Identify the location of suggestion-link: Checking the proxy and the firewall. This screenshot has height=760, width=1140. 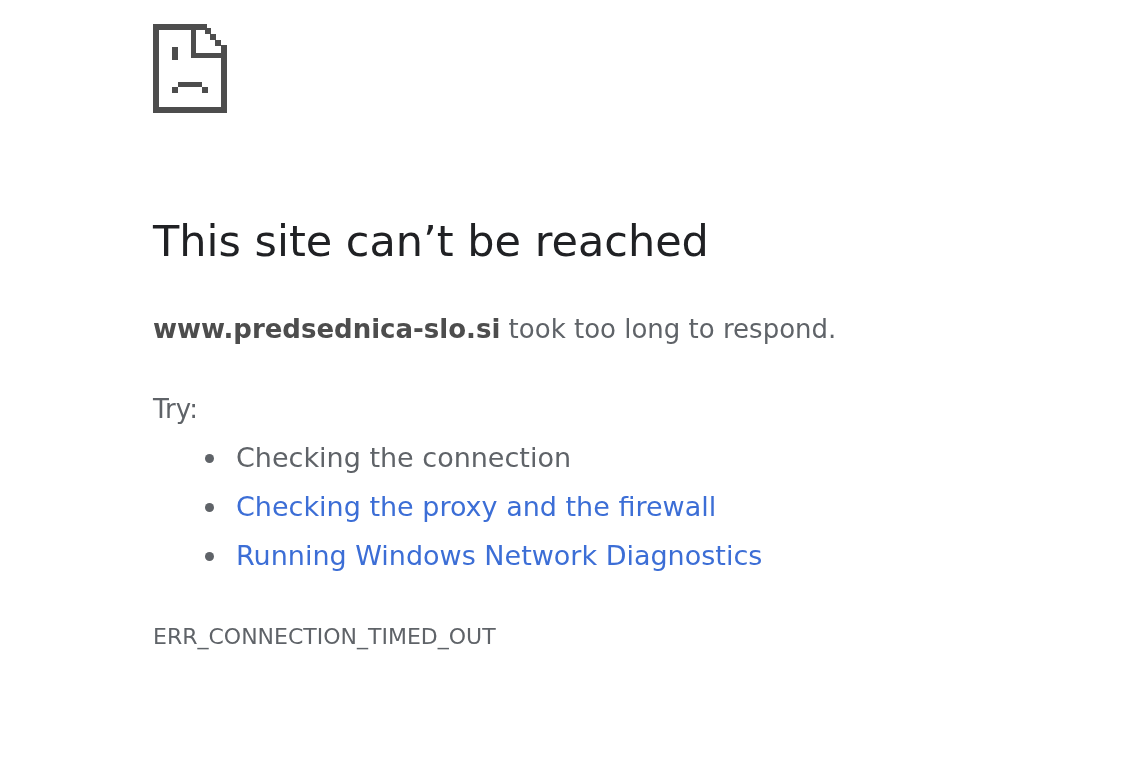
(476, 507).